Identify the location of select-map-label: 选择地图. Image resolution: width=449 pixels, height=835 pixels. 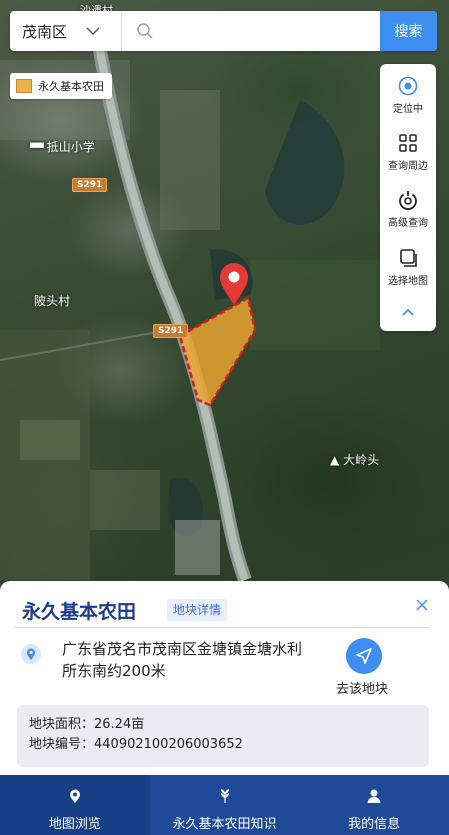
(408, 281).